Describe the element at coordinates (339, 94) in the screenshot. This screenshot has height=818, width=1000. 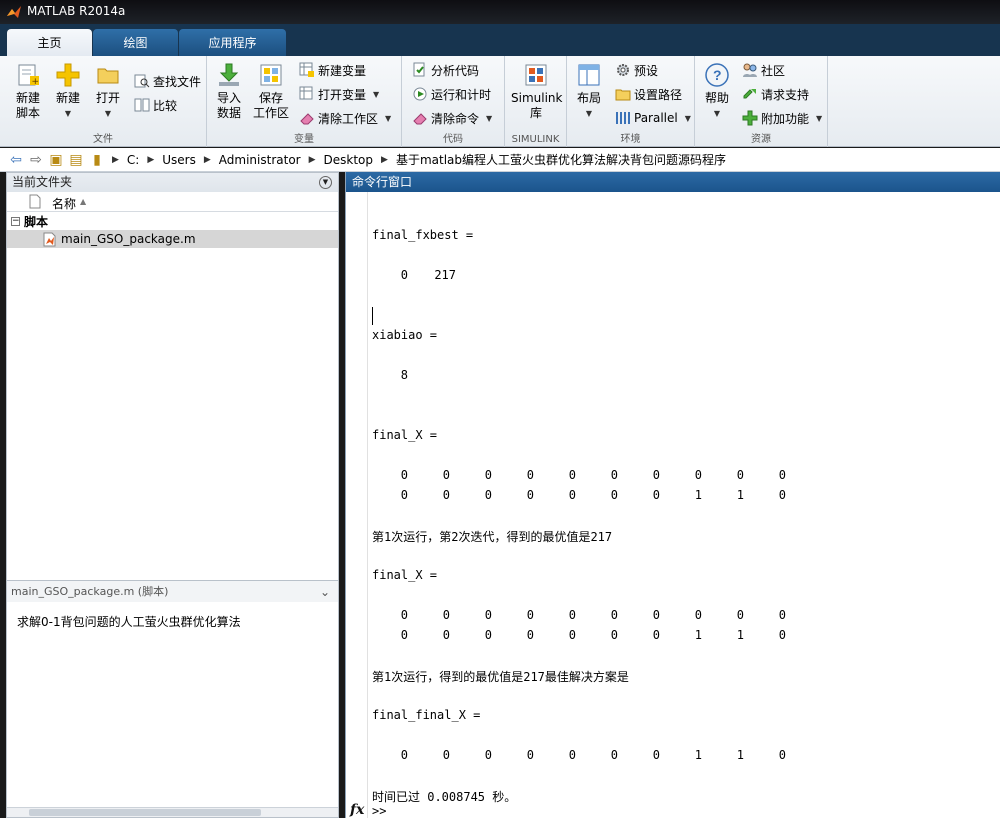
I see `open-variable-button: 打开变量 ▼` at that location.